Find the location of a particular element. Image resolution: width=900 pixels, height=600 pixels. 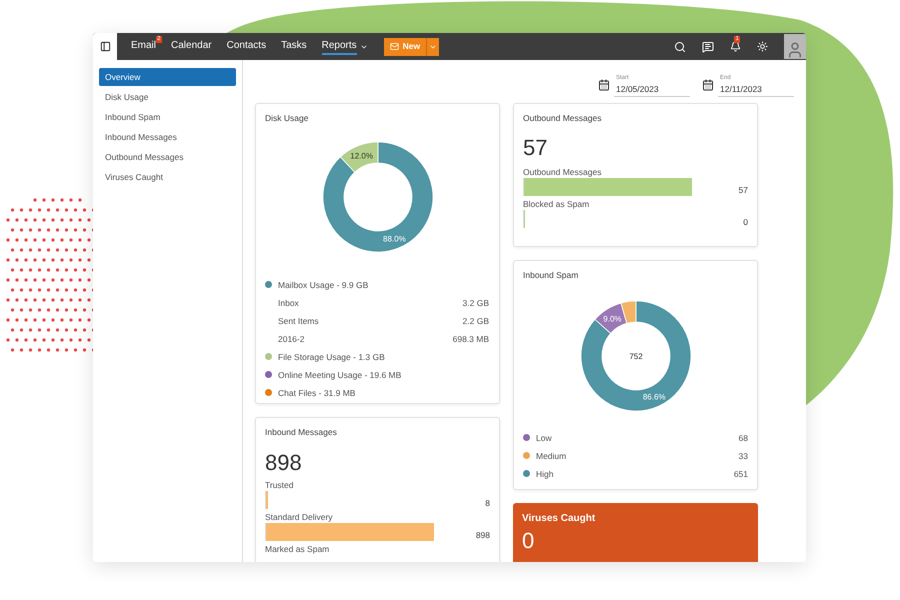

sidebar-item: Viruses Caught is located at coordinates (167, 177).